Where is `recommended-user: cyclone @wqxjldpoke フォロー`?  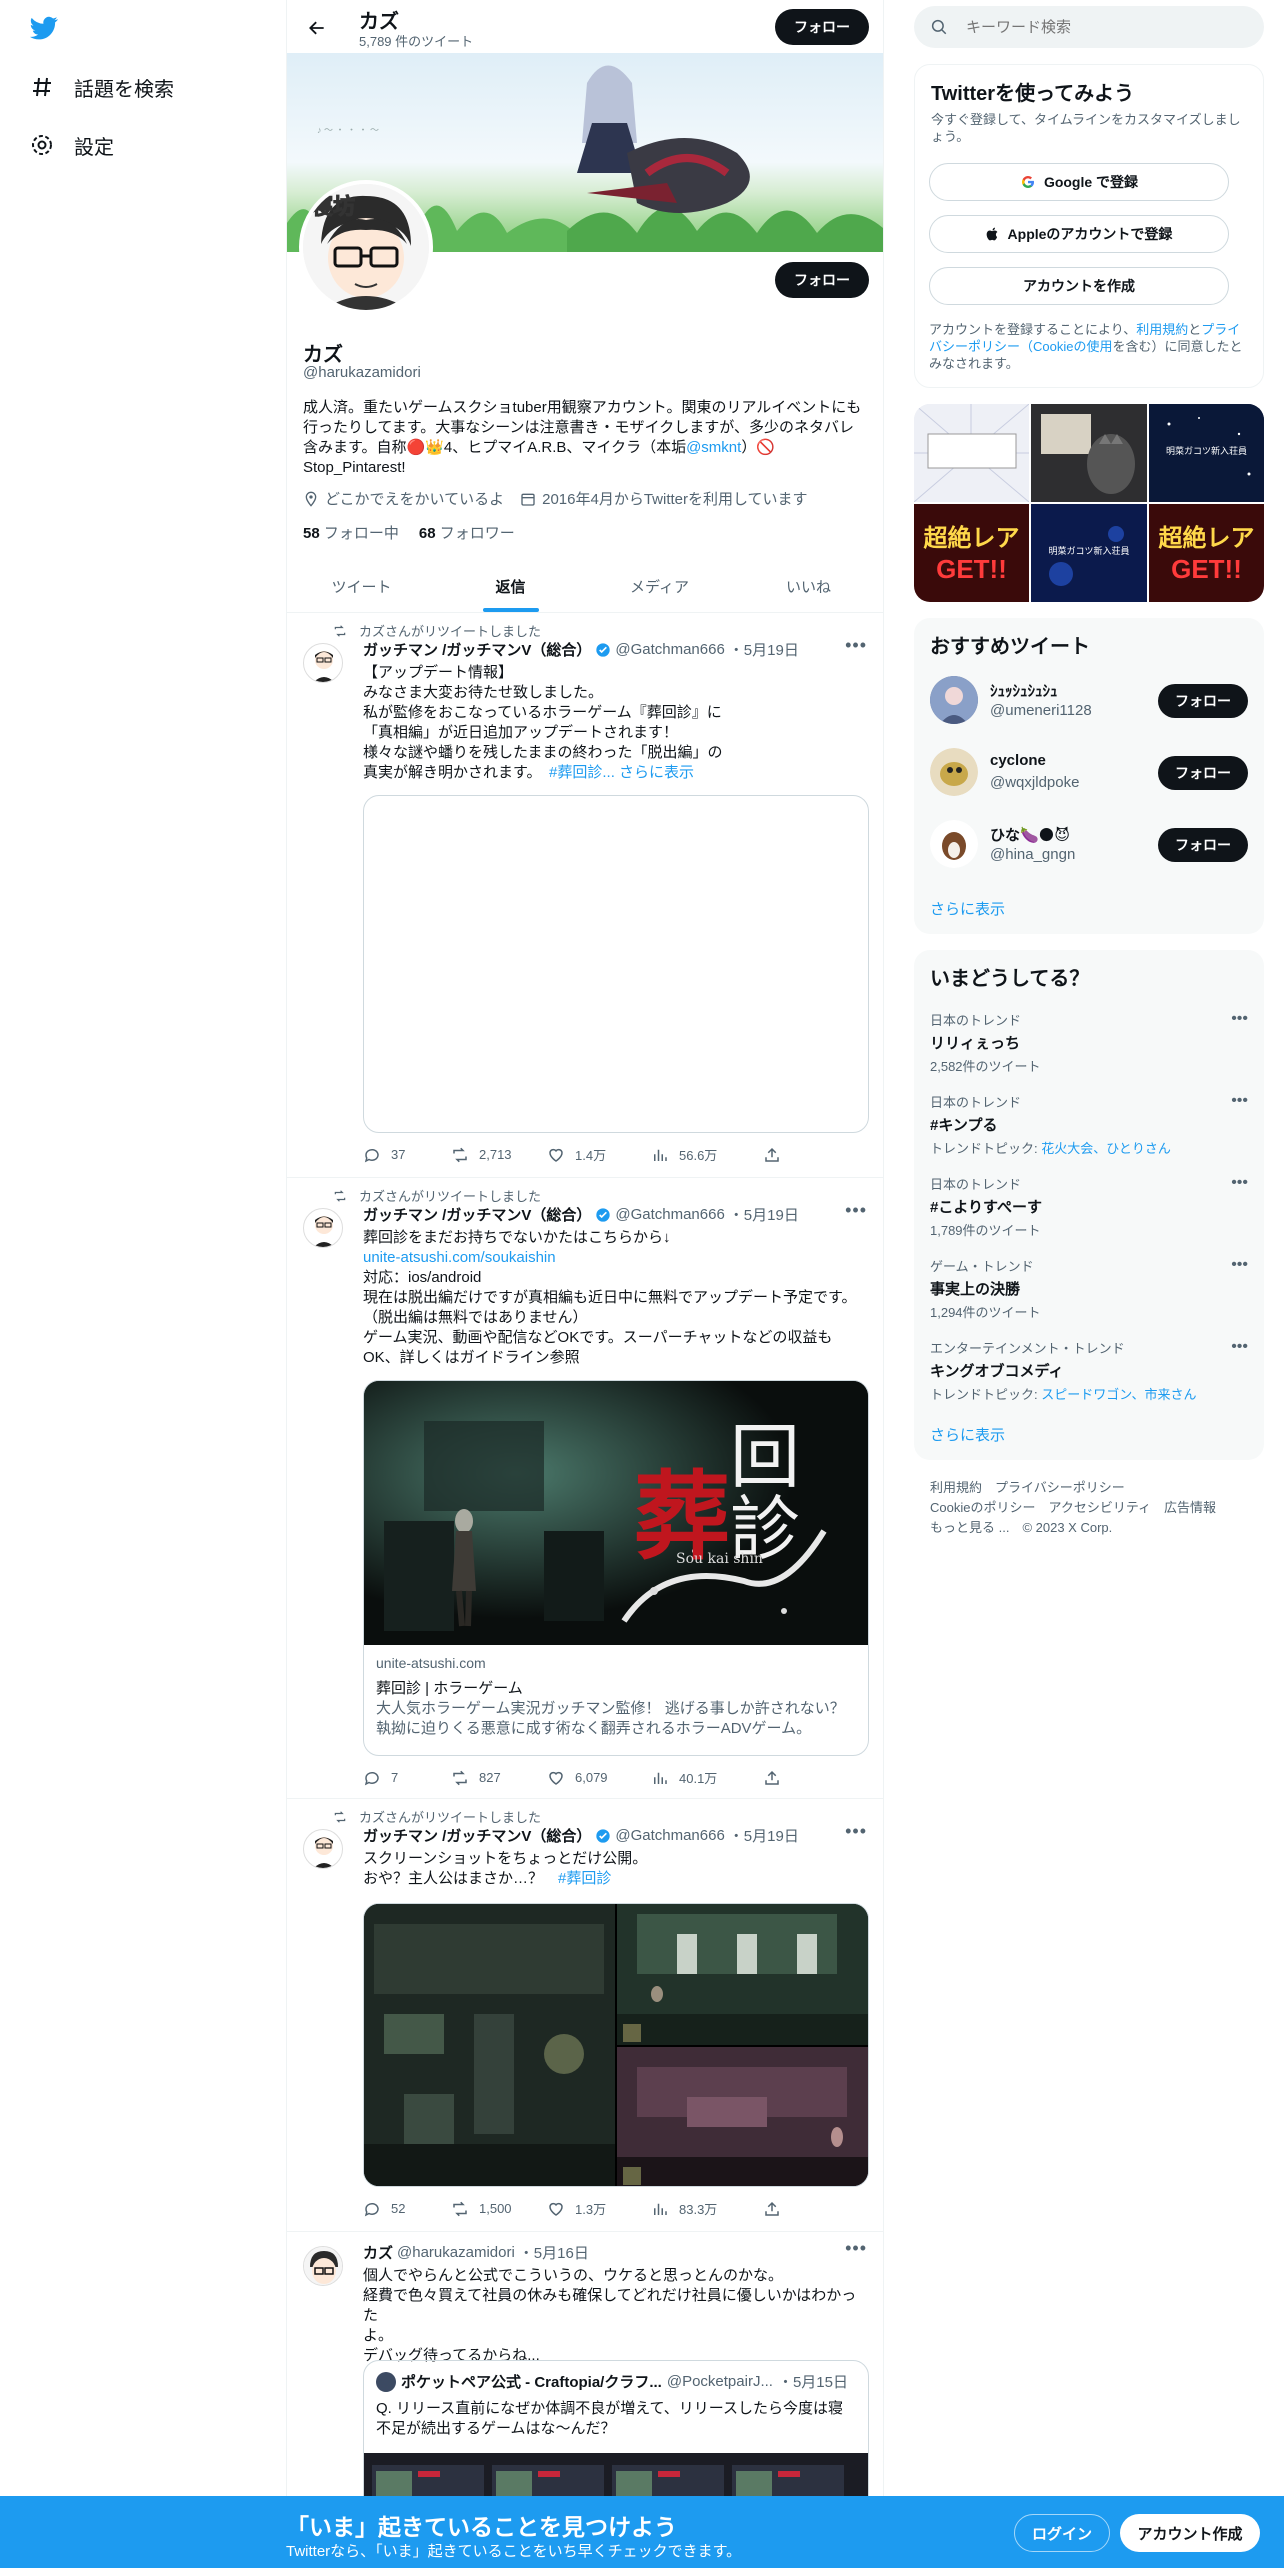 recommended-user: cyclone @wqxjldpoke フォロー is located at coordinates (1089, 772).